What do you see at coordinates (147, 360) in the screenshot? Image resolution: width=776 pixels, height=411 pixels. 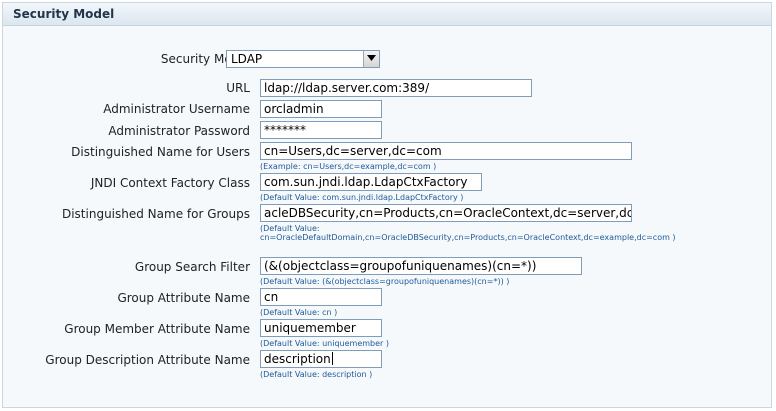 I see `group-desc-attr-label: Group Description Attribute Name` at bounding box center [147, 360].